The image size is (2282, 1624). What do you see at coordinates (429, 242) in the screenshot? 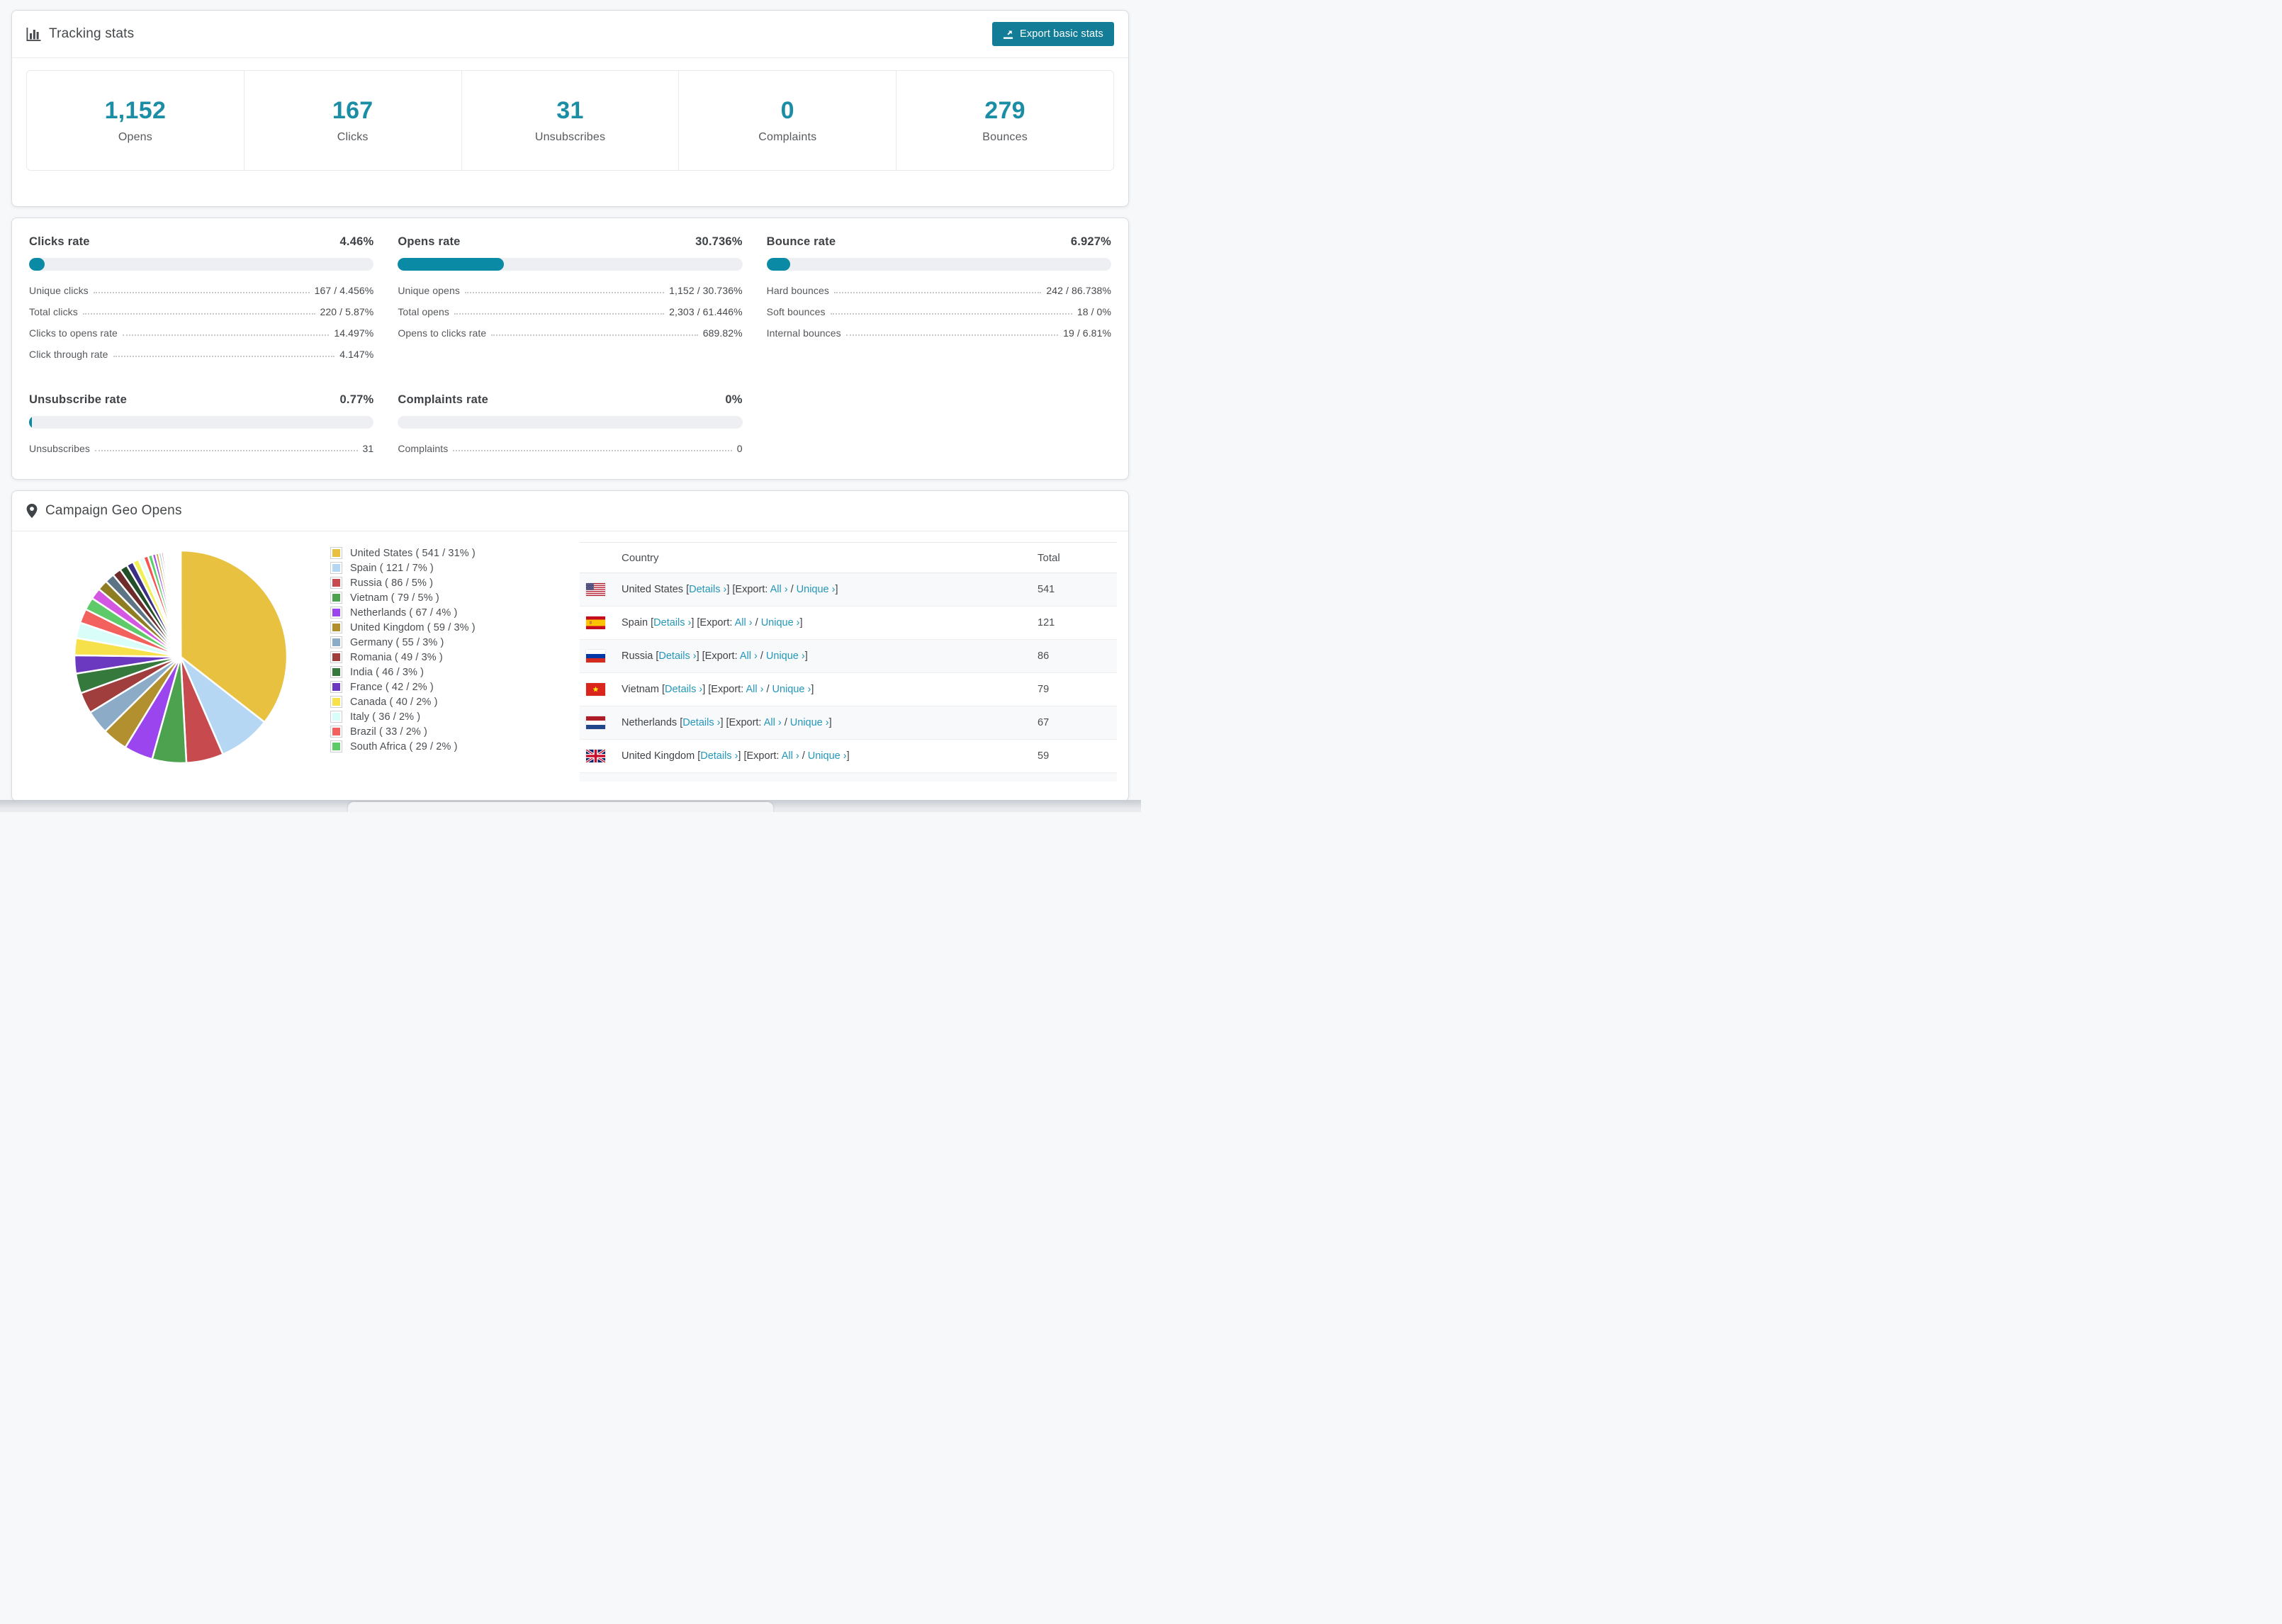
I see `rate-title: Opens rate` at bounding box center [429, 242].